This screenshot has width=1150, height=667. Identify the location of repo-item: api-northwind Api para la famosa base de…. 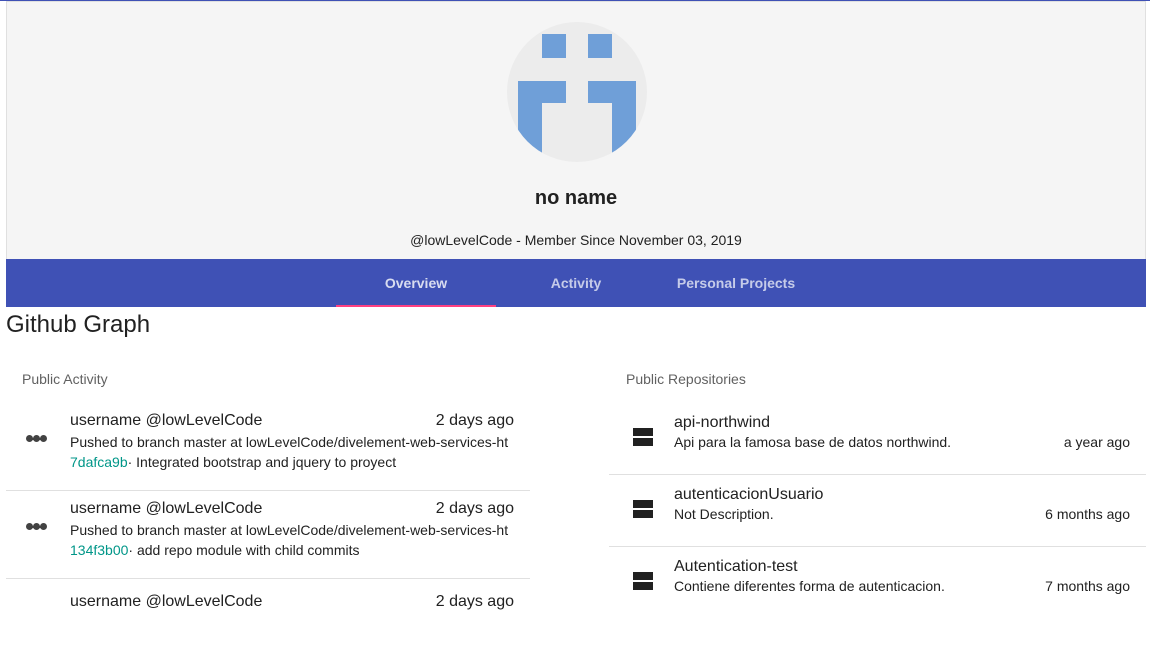
(877, 439).